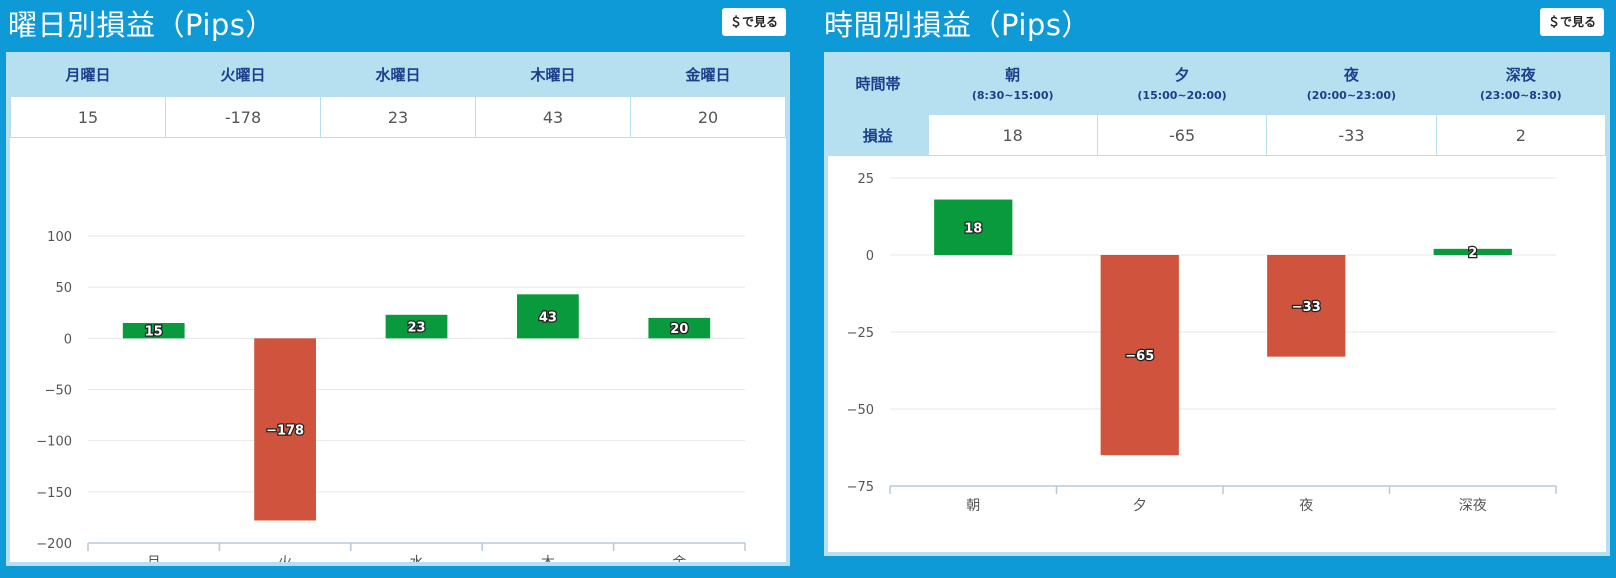 Image resolution: width=1616 pixels, height=578 pixels. What do you see at coordinates (154, 332) in the screenshot?
I see `weekday-data-label: 15` at bounding box center [154, 332].